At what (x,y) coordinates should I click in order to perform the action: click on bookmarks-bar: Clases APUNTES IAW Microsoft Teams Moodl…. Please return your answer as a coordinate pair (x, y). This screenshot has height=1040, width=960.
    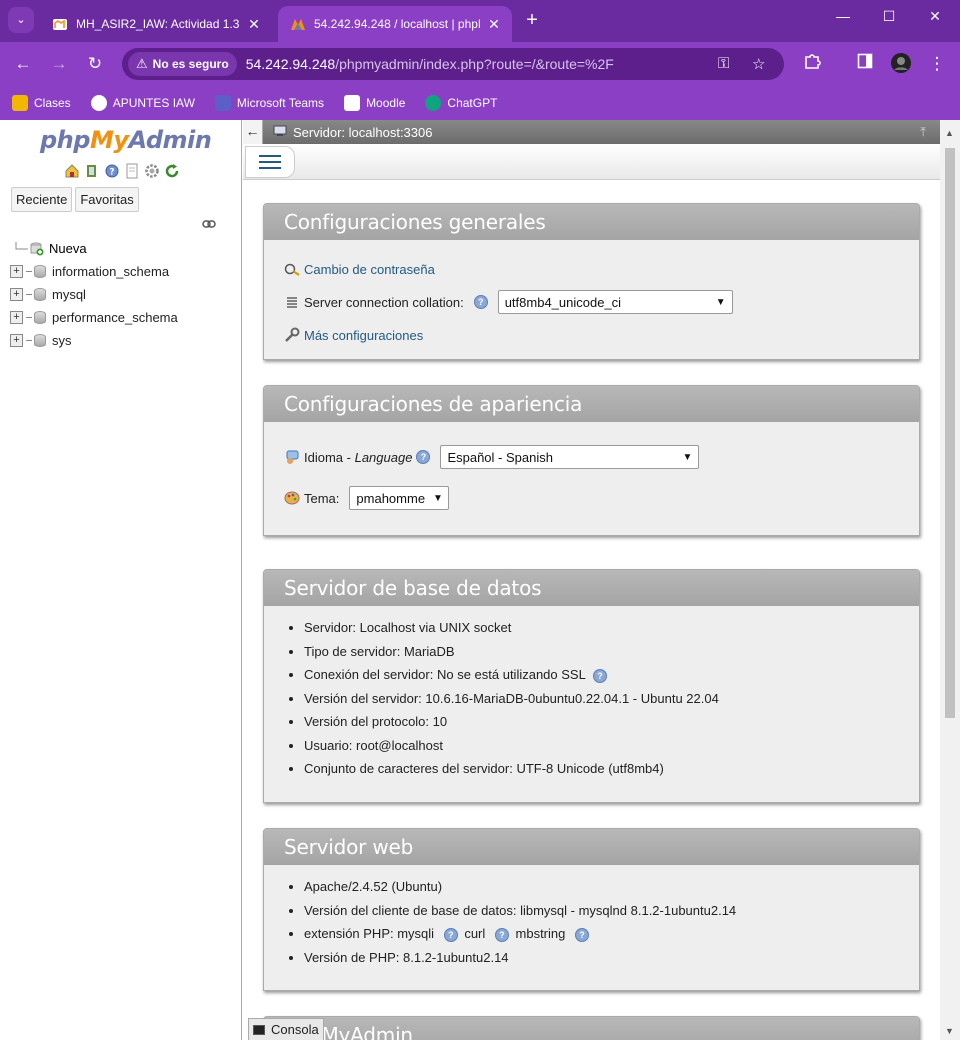
    Looking at the image, I should click on (480, 103).